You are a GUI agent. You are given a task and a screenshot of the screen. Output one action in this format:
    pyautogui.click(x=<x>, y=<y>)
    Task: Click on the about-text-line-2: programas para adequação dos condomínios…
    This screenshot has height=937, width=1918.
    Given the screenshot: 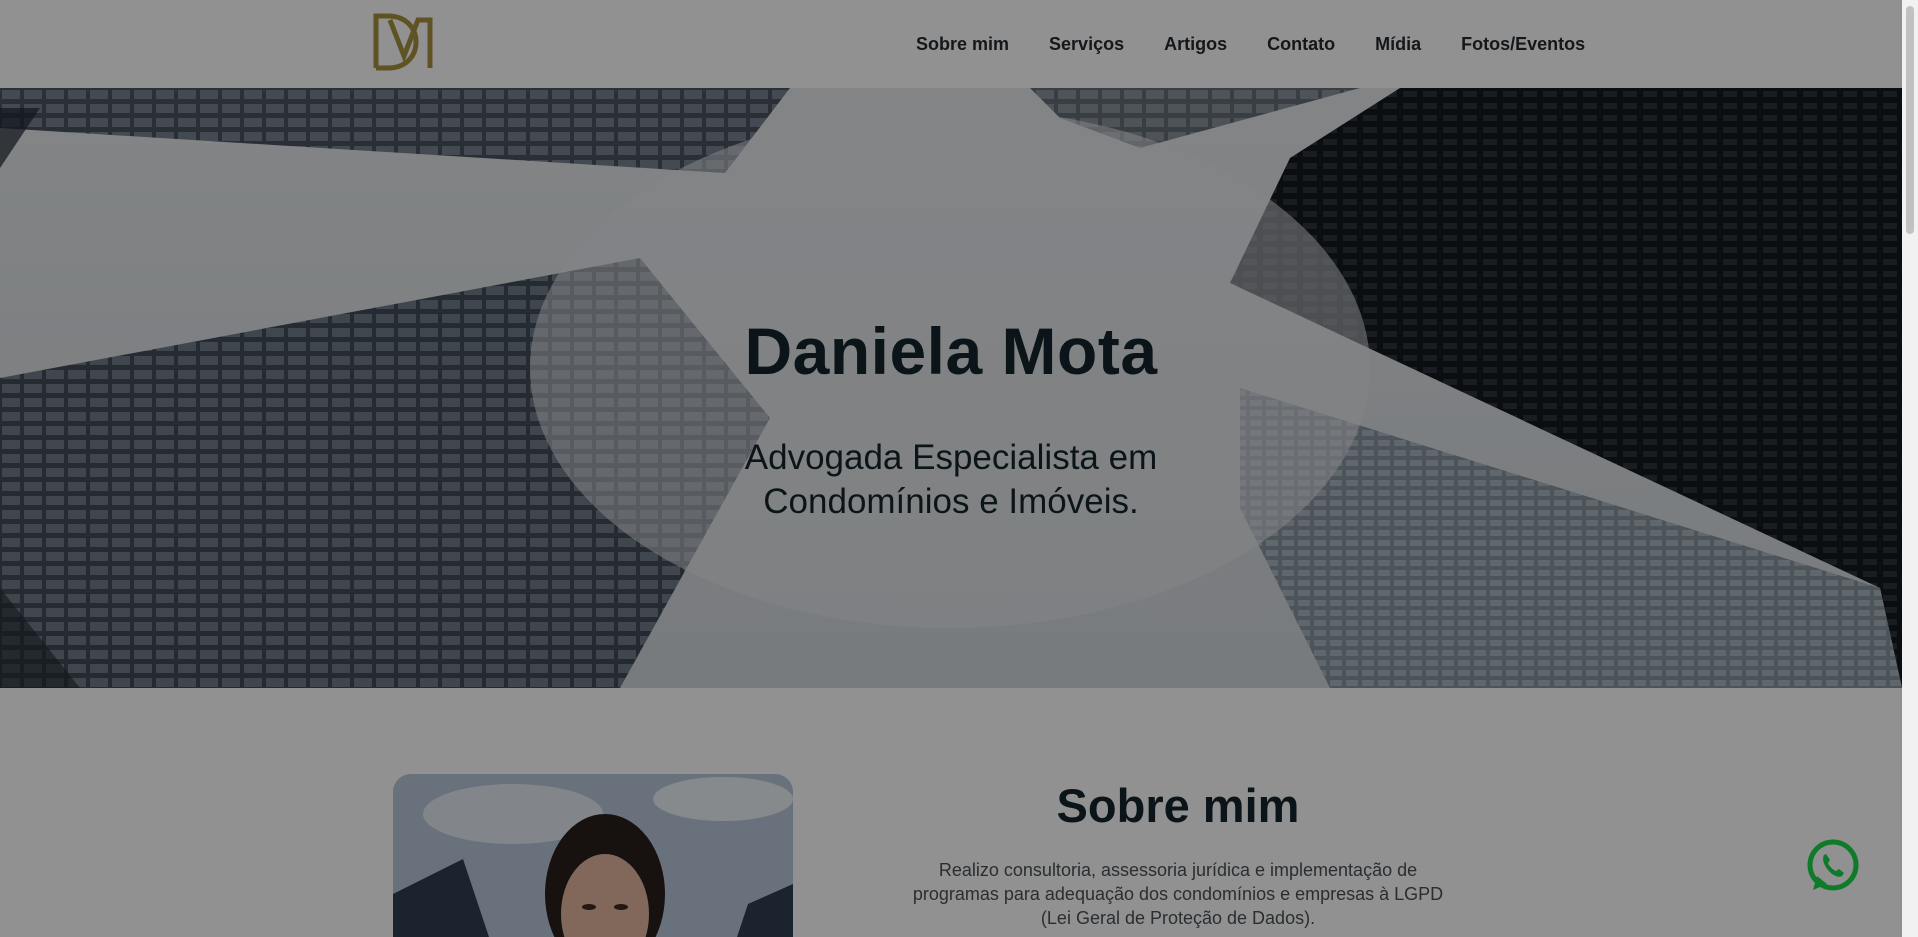 What is the action you would take?
    pyautogui.click(x=1178, y=894)
    